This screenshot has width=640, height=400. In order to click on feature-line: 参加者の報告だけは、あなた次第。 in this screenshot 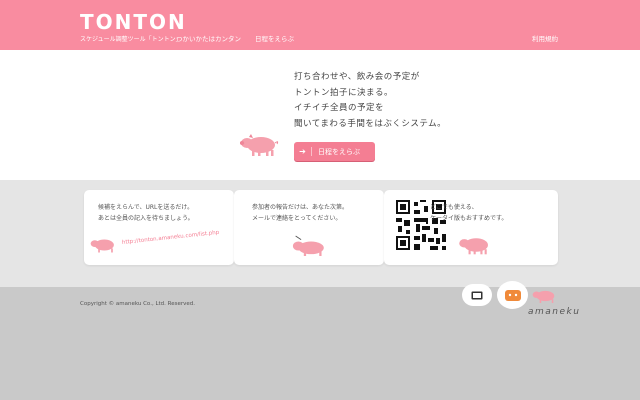, I will do `click(300, 207)`.